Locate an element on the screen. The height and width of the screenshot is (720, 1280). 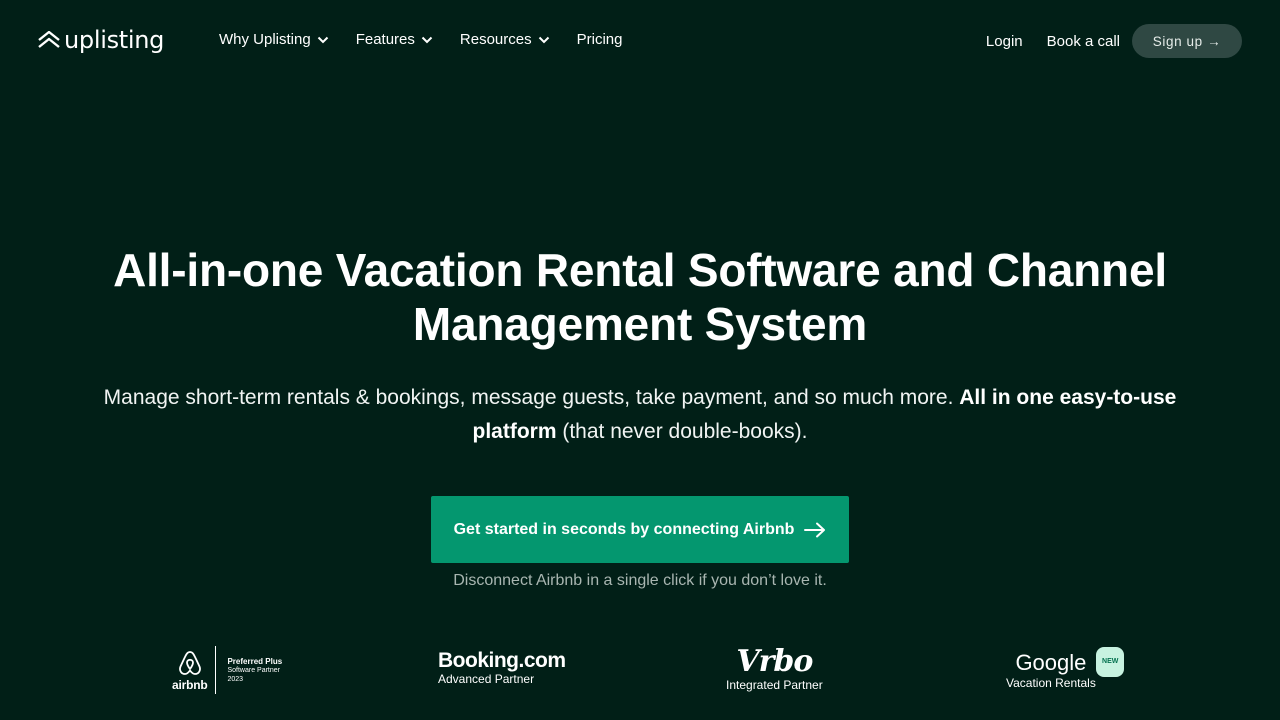
login-link: Login is located at coordinates (1004, 41).